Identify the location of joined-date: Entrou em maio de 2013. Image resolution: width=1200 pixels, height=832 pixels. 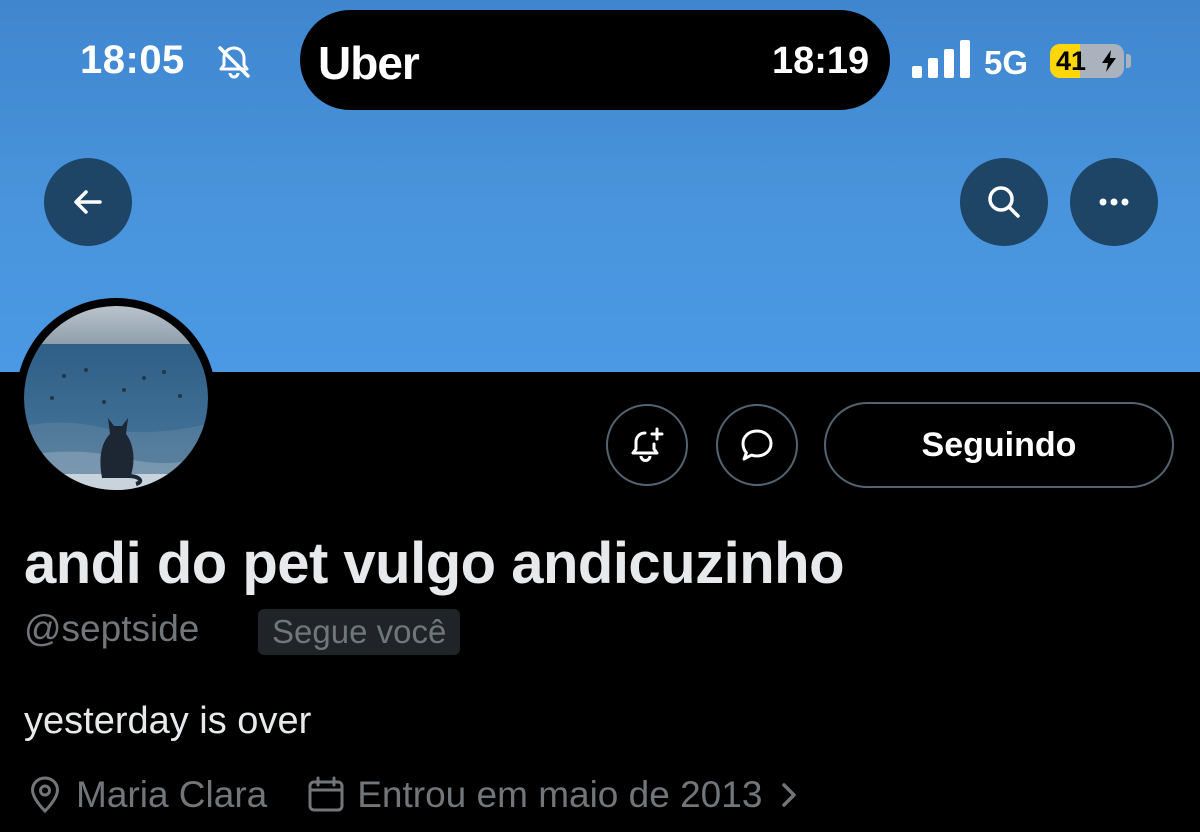
(559, 795).